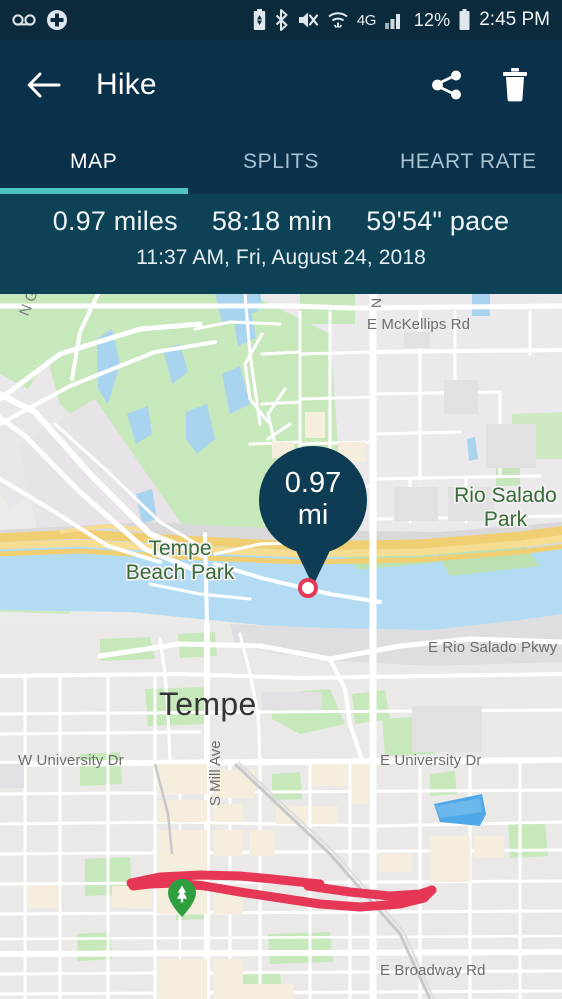 The image size is (562, 999). I want to click on medical-cross-icon, so click(57, 20).